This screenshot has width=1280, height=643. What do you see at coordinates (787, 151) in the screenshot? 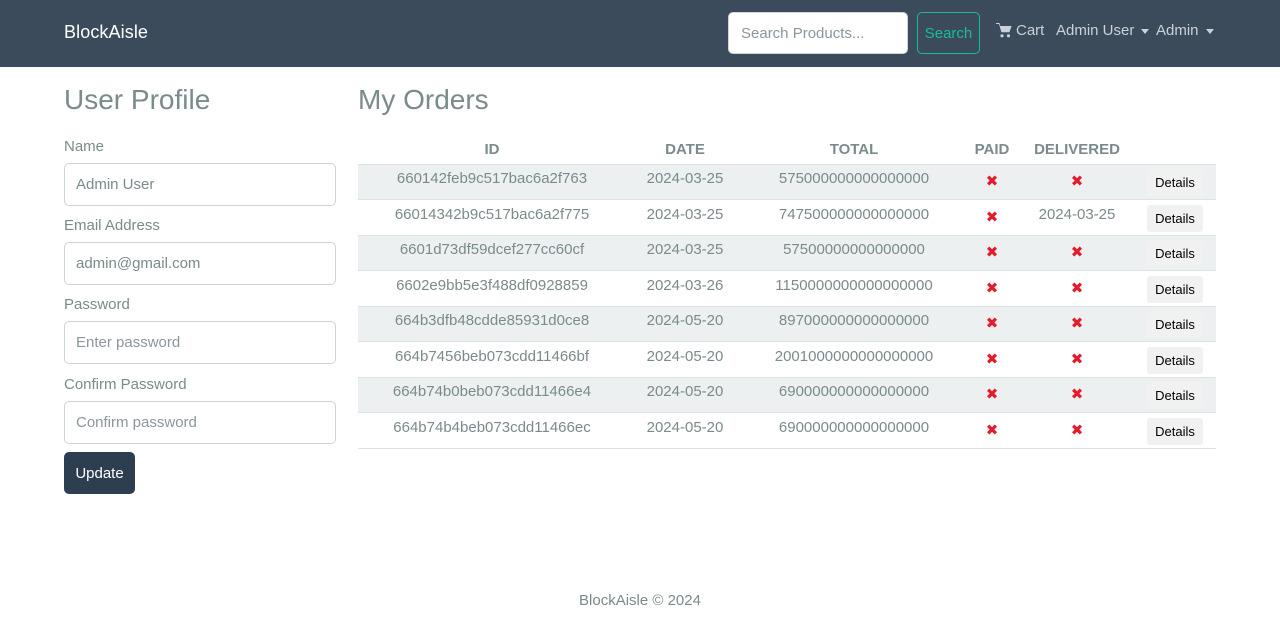
I see `table-header-row: ID DATE TOTAL PAID DELIVERED` at bounding box center [787, 151].